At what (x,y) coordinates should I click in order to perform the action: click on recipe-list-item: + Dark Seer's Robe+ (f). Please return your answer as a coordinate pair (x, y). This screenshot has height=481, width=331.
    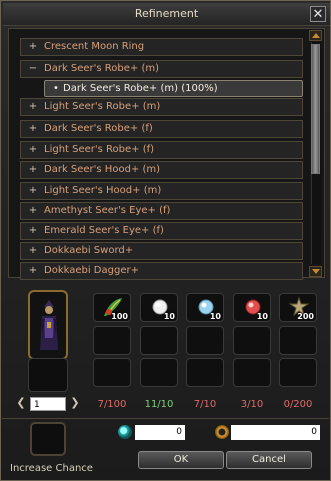
    Looking at the image, I should click on (161, 129).